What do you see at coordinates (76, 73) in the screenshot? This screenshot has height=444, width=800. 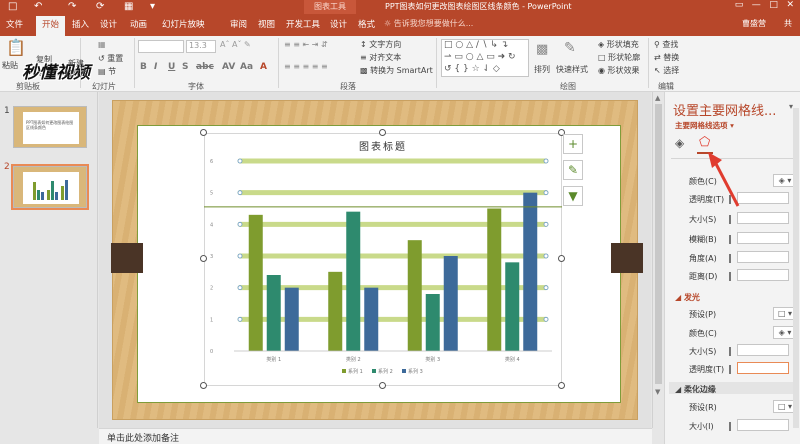 I see `new-slide-label-2: 幻灯片` at bounding box center [76, 73].